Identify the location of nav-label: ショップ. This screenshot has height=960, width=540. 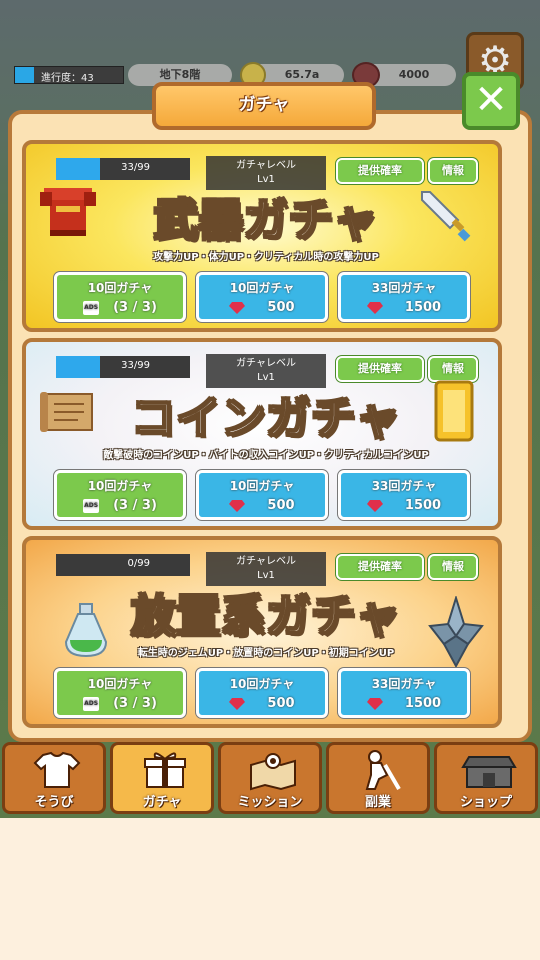
(485, 802).